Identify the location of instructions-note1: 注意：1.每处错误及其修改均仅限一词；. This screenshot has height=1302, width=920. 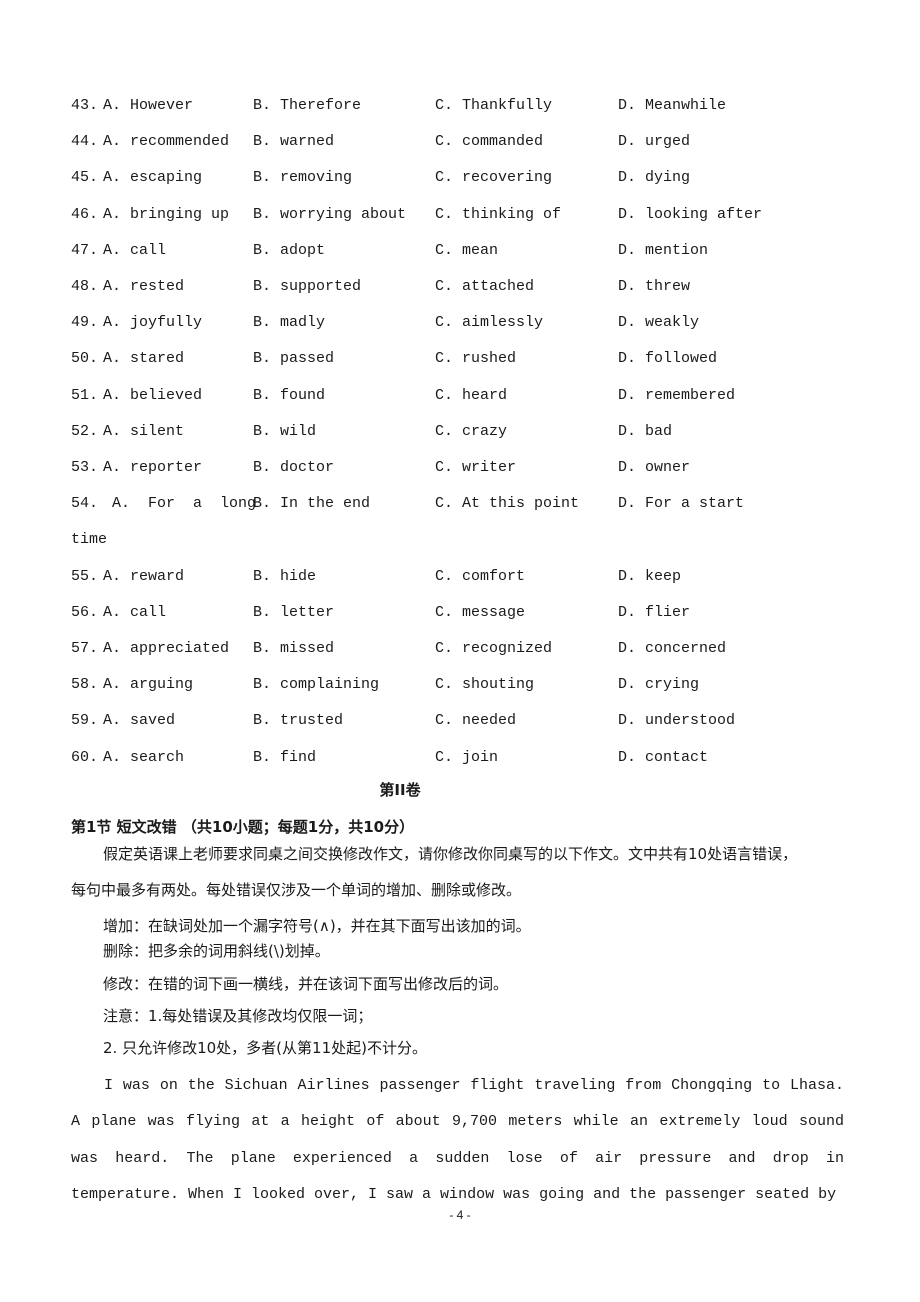
(238, 1016).